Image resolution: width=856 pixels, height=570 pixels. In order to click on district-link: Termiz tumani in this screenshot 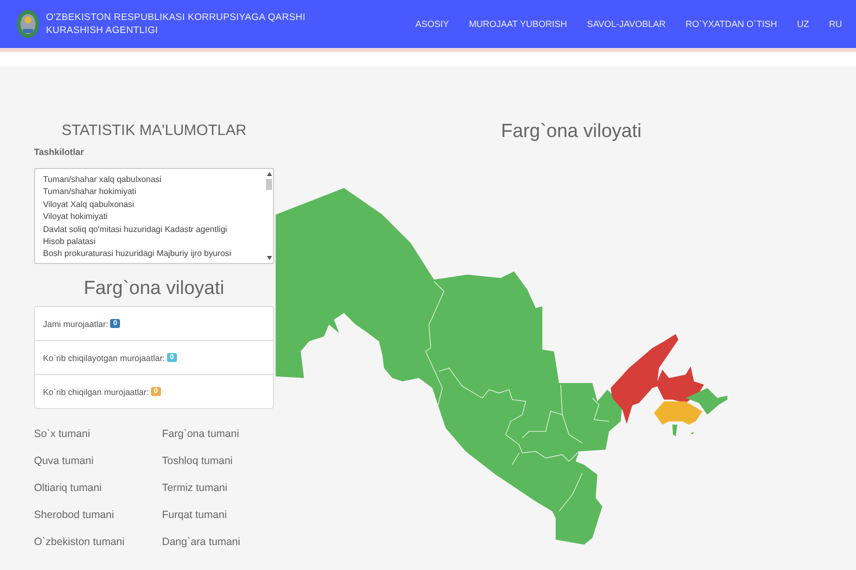, I will do `click(218, 488)`.